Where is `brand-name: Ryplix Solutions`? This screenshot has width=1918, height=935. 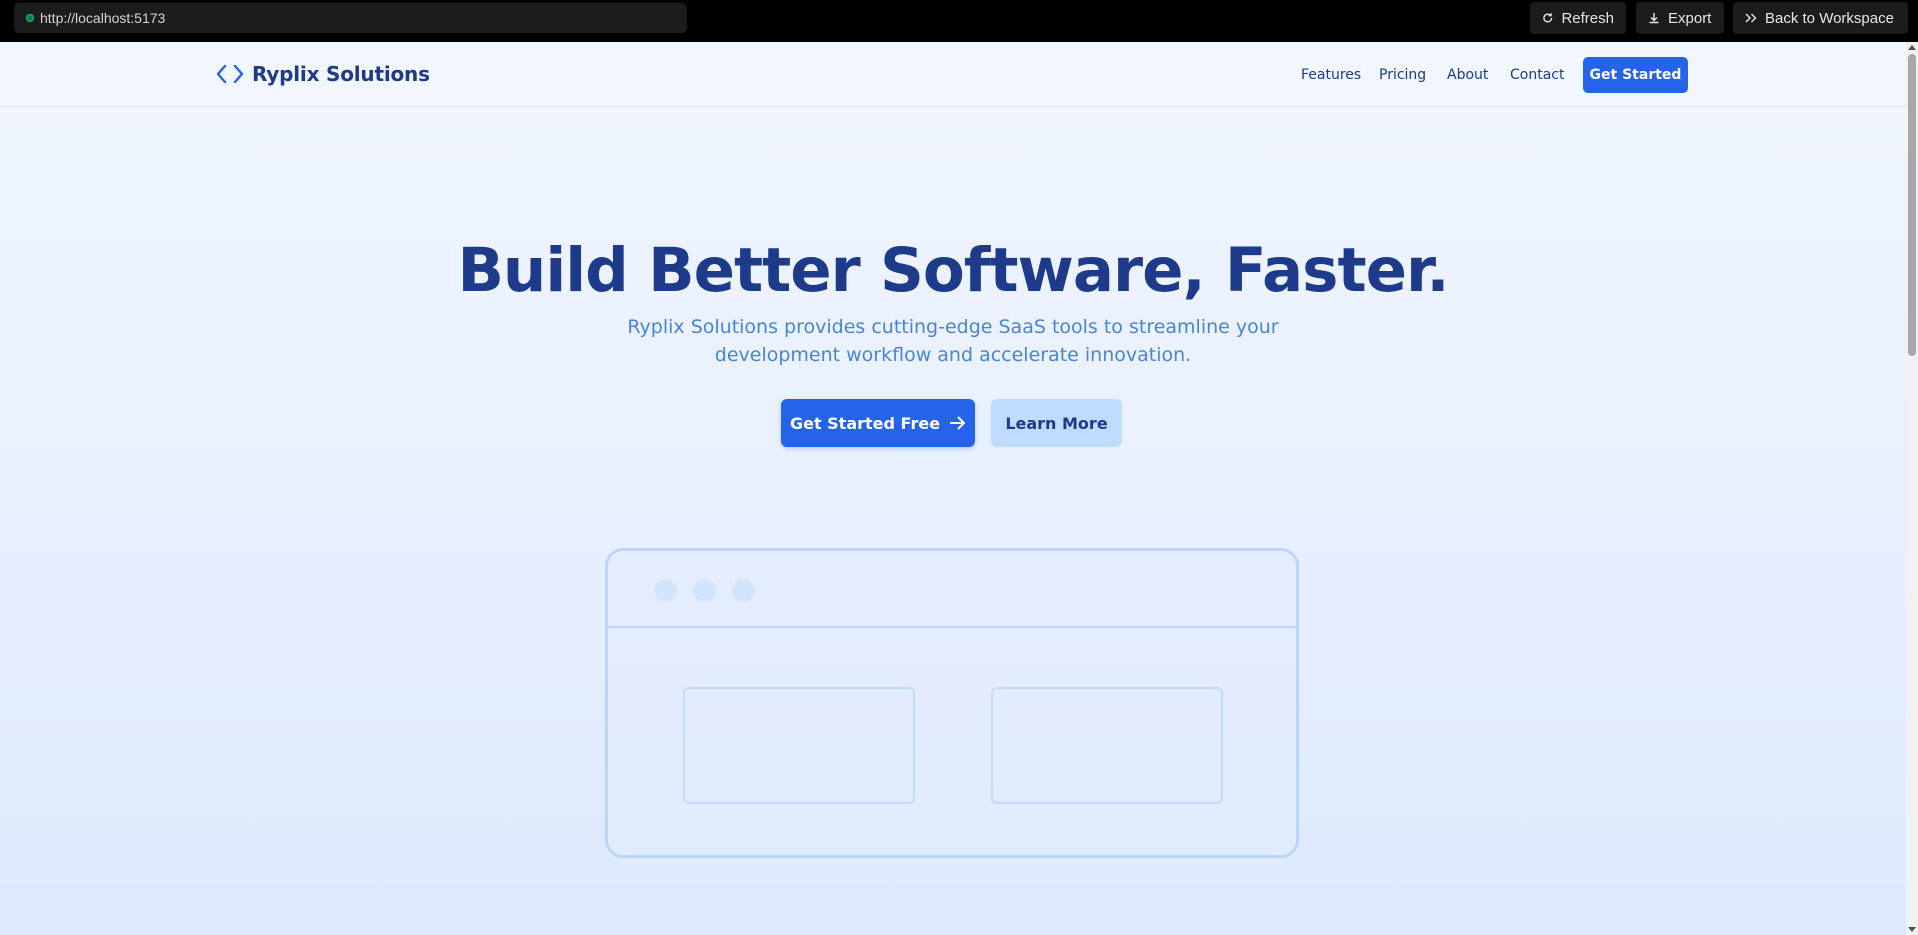
brand-name: Ryplix Solutions is located at coordinates (341, 74).